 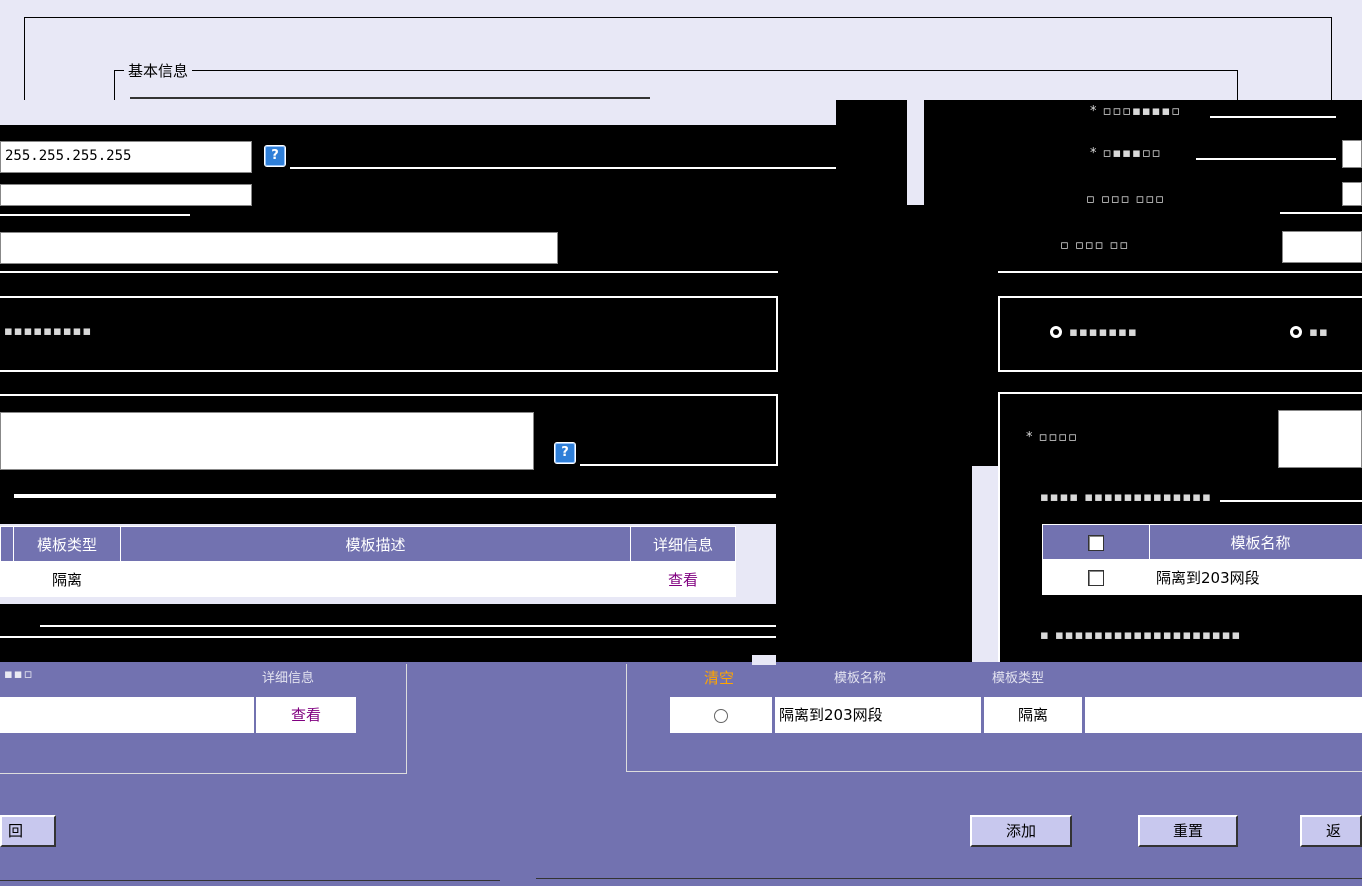 What do you see at coordinates (1056, 331) in the screenshot?
I see `radio-selected-icon` at bounding box center [1056, 331].